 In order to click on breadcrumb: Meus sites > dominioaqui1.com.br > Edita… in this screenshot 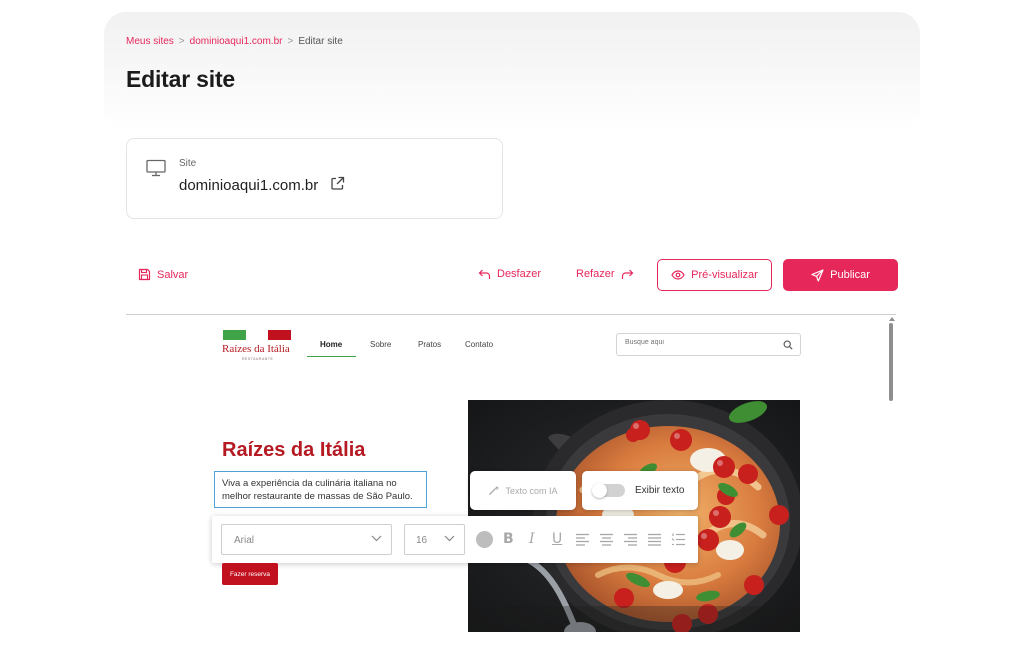, I will do `click(234, 41)`.